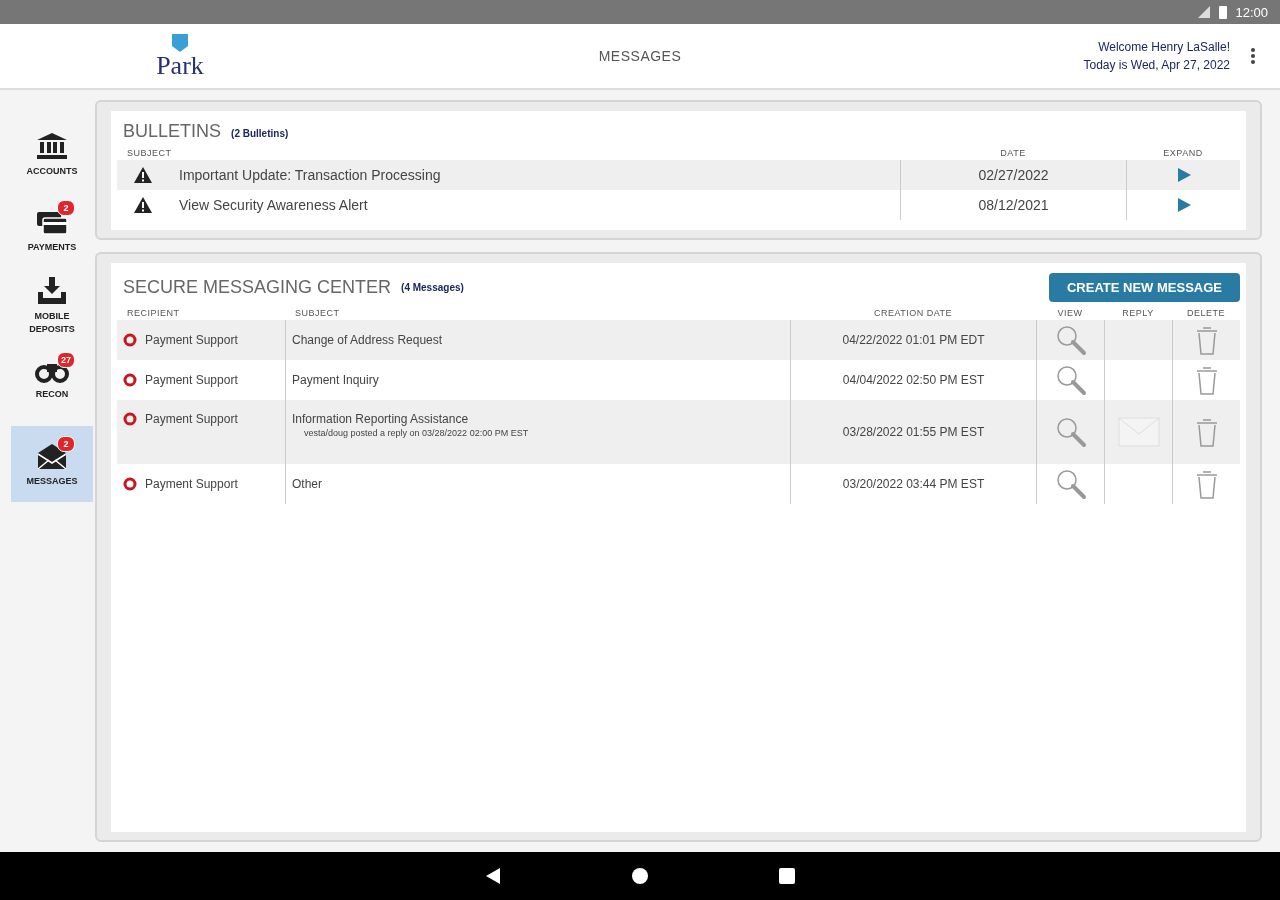 This screenshot has width=1280, height=900. Describe the element at coordinates (172, 131) in the screenshot. I see `panel-title: BULLETINS` at that location.